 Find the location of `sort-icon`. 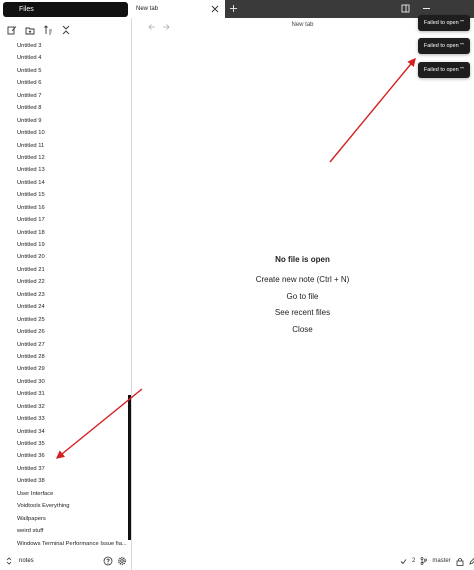

sort-icon is located at coordinates (48, 30).